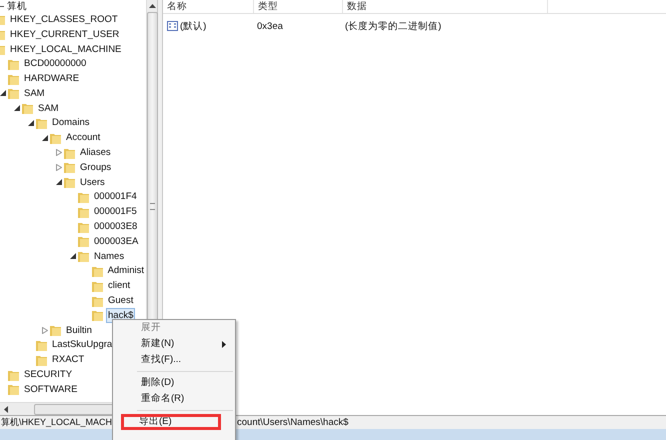  I want to click on tree-item: BCD00000000, so click(55, 64).